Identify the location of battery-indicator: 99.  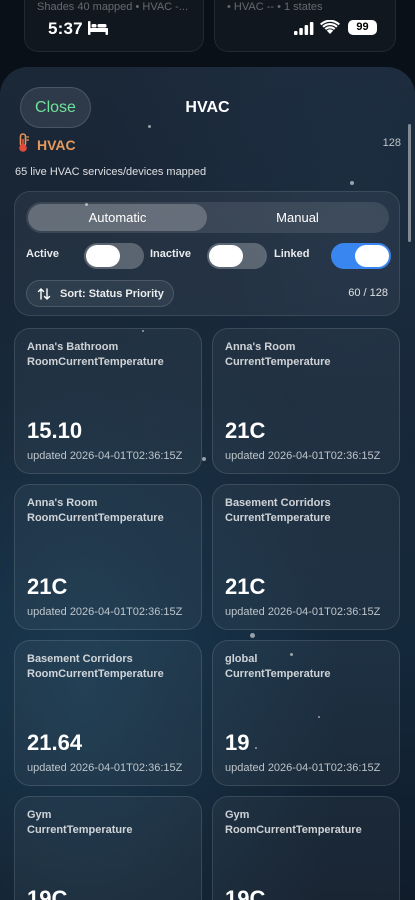
(362, 27).